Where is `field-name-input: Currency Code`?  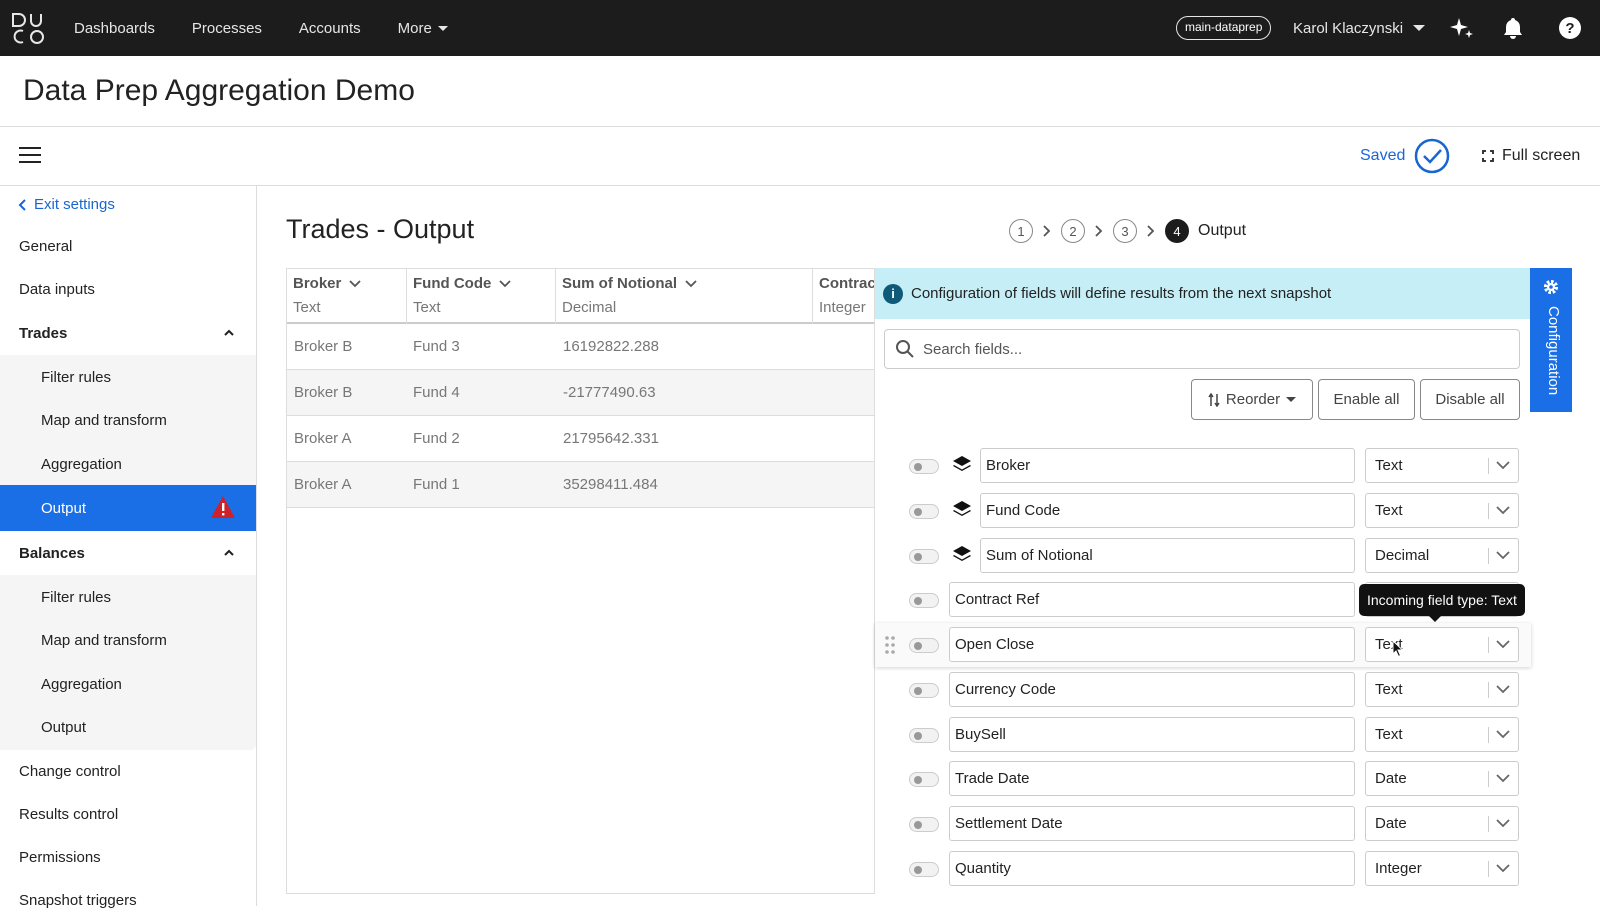
field-name-input: Currency Code is located at coordinates (1152, 689).